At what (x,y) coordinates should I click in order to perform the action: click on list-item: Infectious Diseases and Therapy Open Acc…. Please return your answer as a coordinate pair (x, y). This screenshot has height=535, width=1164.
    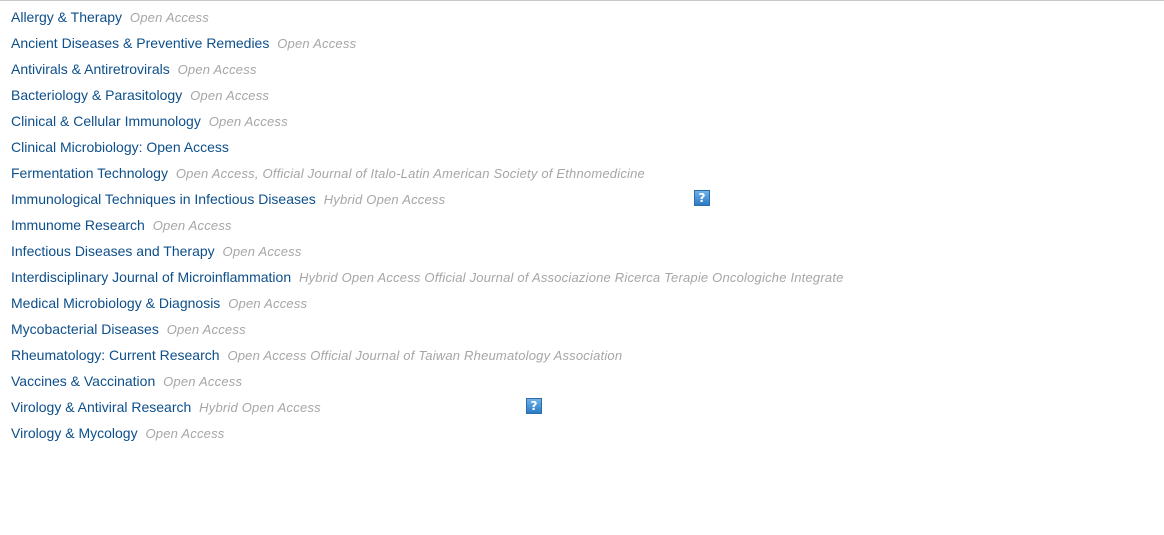
    Looking at the image, I should click on (587, 254).